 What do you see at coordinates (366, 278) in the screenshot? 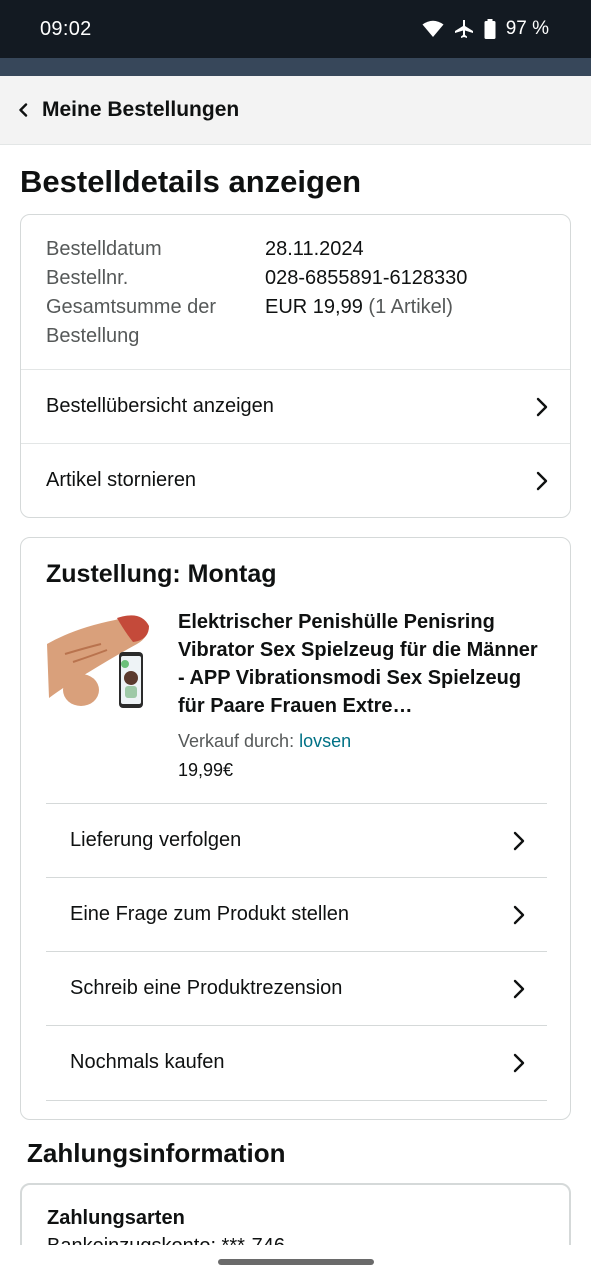
I see `order-number-value: 028-6855891-6128330` at bounding box center [366, 278].